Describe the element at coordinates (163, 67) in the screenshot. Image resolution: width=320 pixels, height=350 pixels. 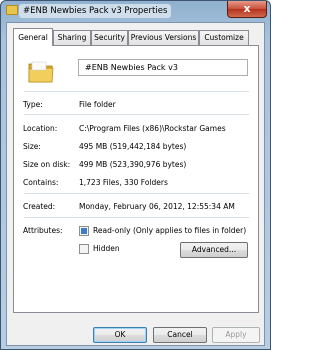
I see `folder-name-input: #ENB Newbies Pack v3` at that location.